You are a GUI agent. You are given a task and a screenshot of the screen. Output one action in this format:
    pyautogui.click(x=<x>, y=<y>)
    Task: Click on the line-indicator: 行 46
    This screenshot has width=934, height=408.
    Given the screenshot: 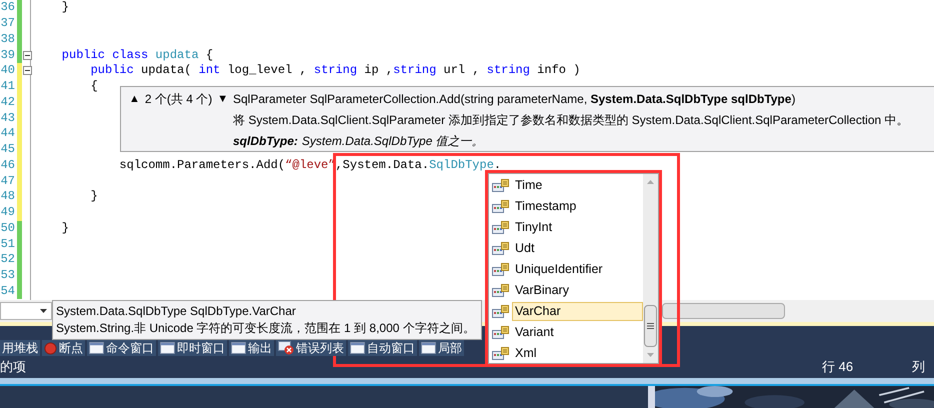 What is the action you would take?
    pyautogui.click(x=838, y=367)
    